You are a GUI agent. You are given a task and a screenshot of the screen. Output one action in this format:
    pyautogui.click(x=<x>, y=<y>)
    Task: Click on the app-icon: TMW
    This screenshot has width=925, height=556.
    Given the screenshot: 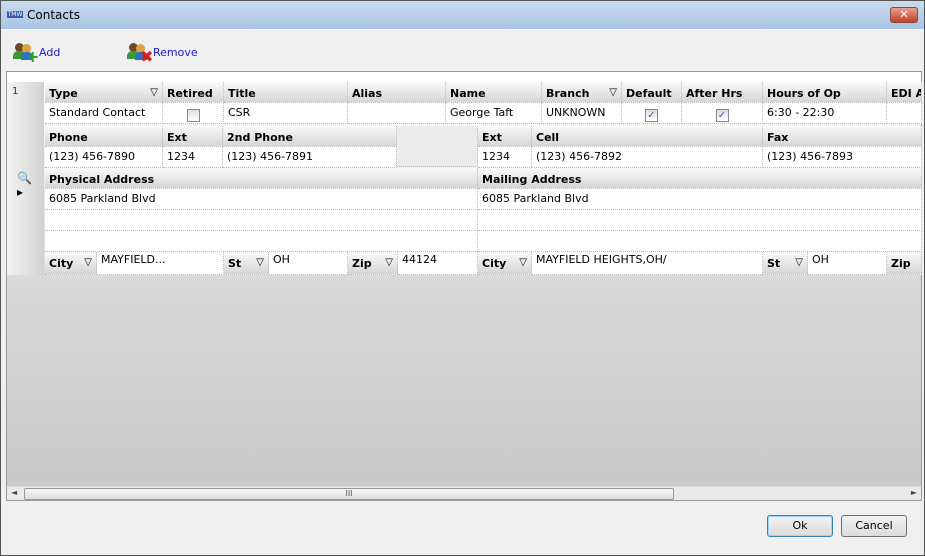 What is the action you would take?
    pyautogui.click(x=15, y=14)
    